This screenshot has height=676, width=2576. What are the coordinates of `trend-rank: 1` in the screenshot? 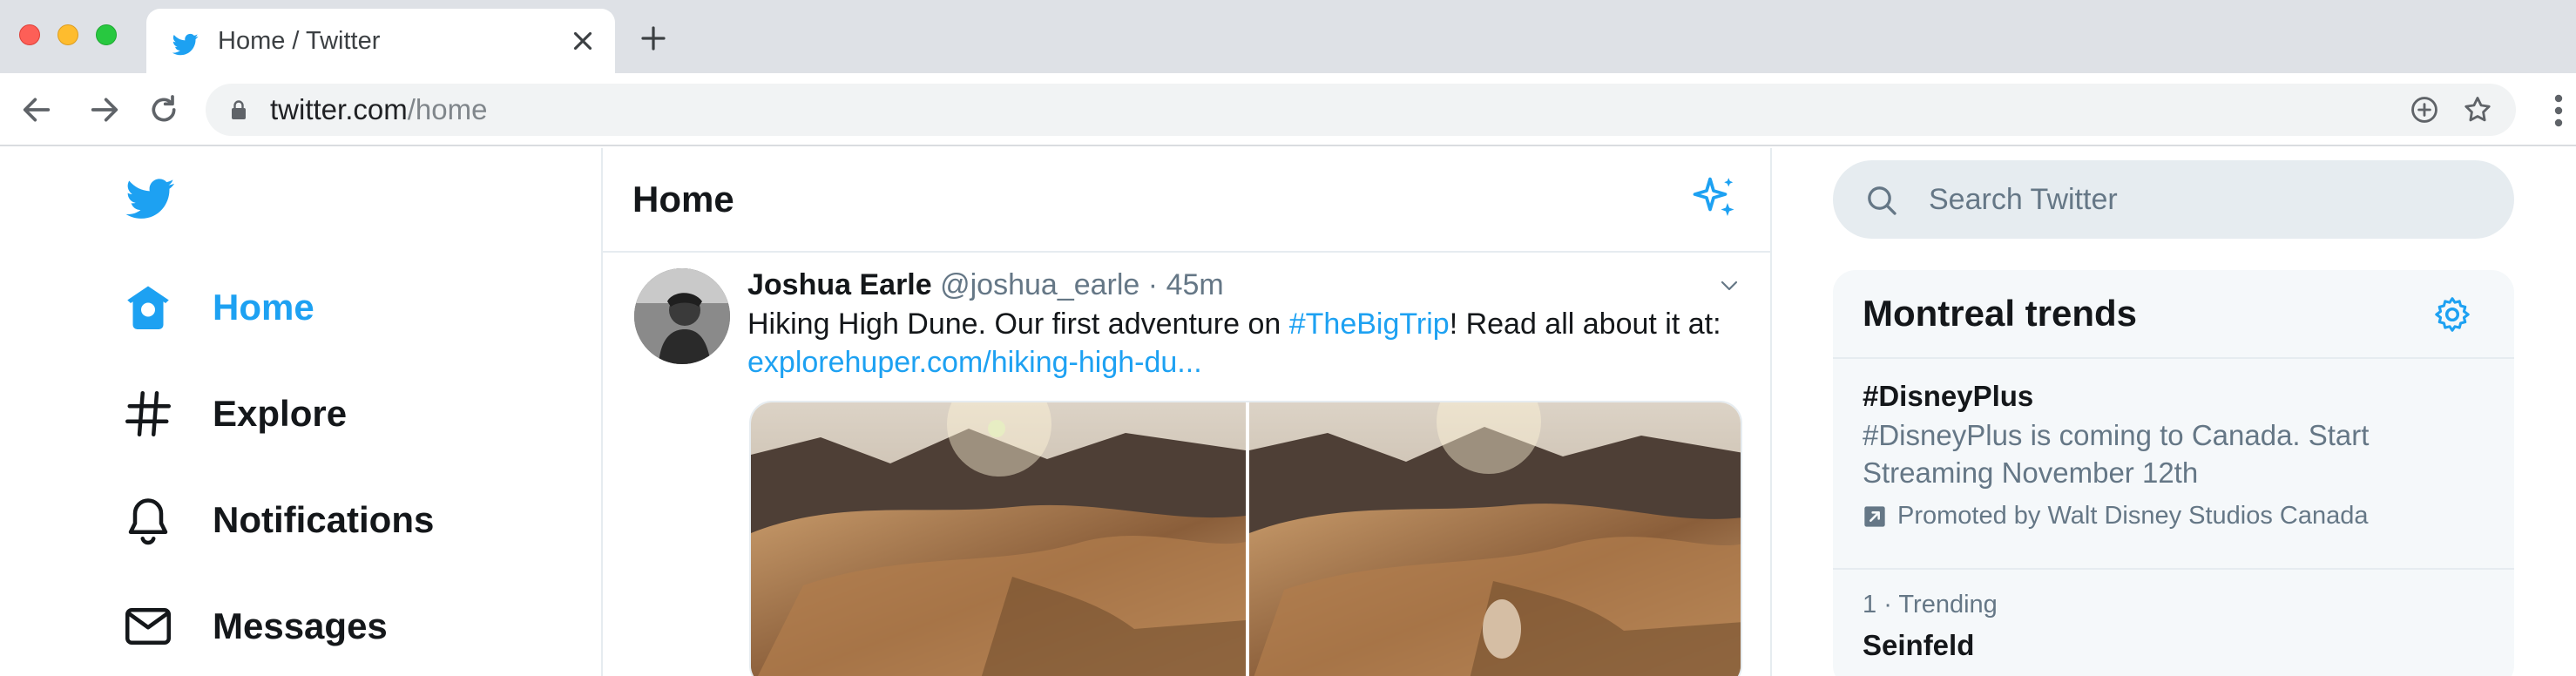 It's located at (1870, 605).